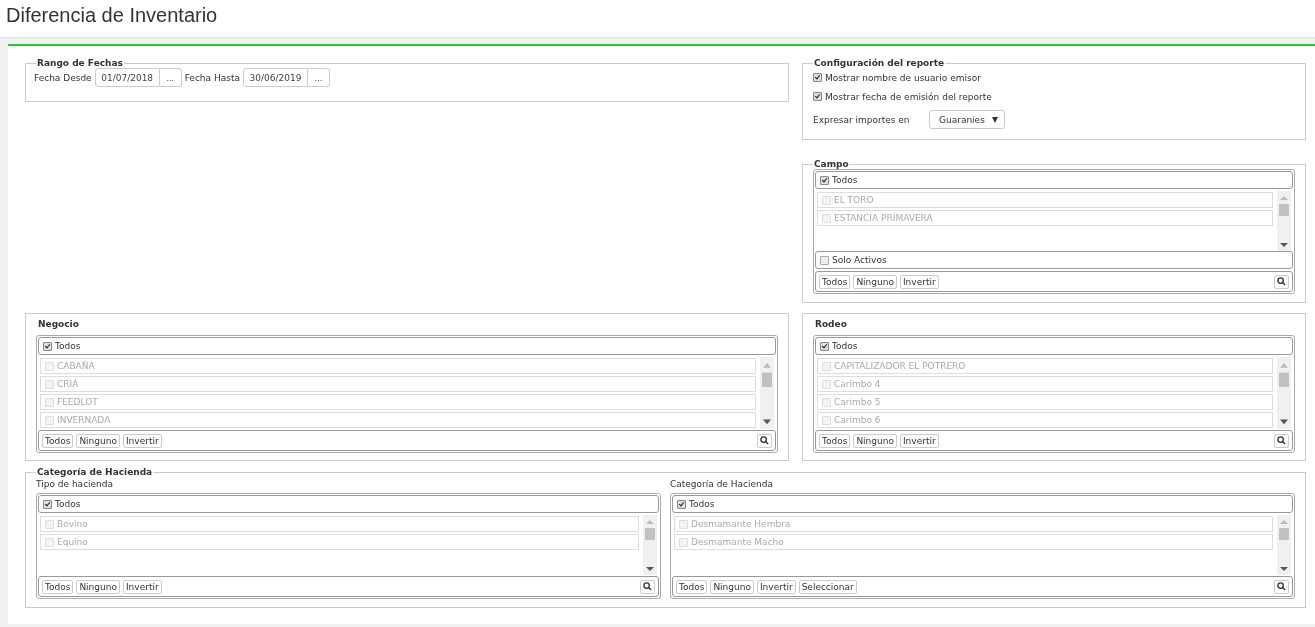 The image size is (1315, 627). Describe the element at coordinates (862, 119) in the screenshot. I see `field-label: Expresar importes en` at that location.